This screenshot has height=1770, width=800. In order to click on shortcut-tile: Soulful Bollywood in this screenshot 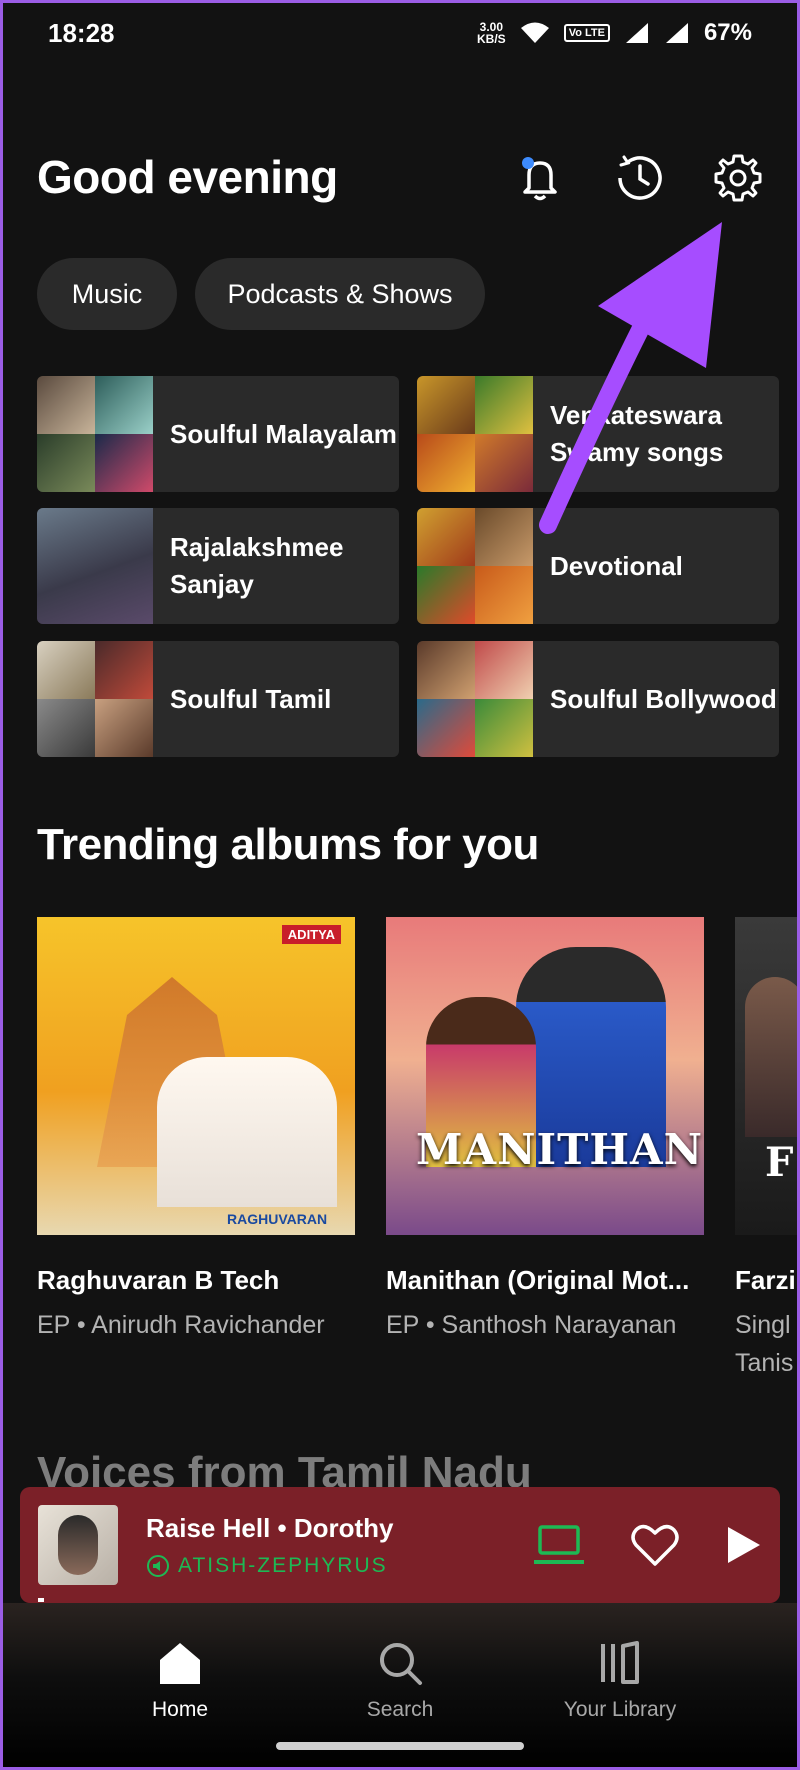, I will do `click(598, 699)`.